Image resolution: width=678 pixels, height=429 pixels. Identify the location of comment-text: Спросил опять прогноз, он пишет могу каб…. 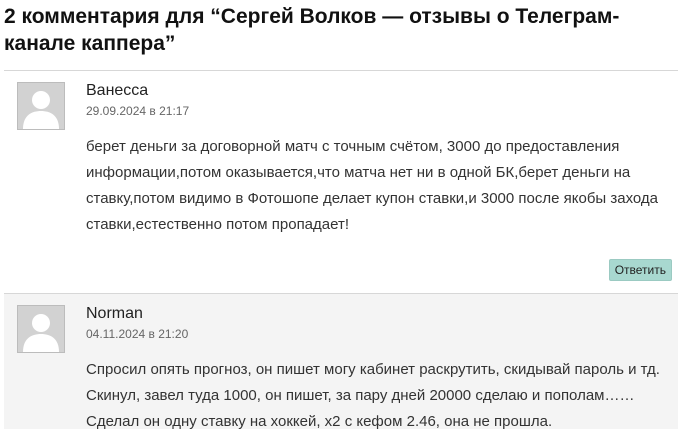
(373, 395).